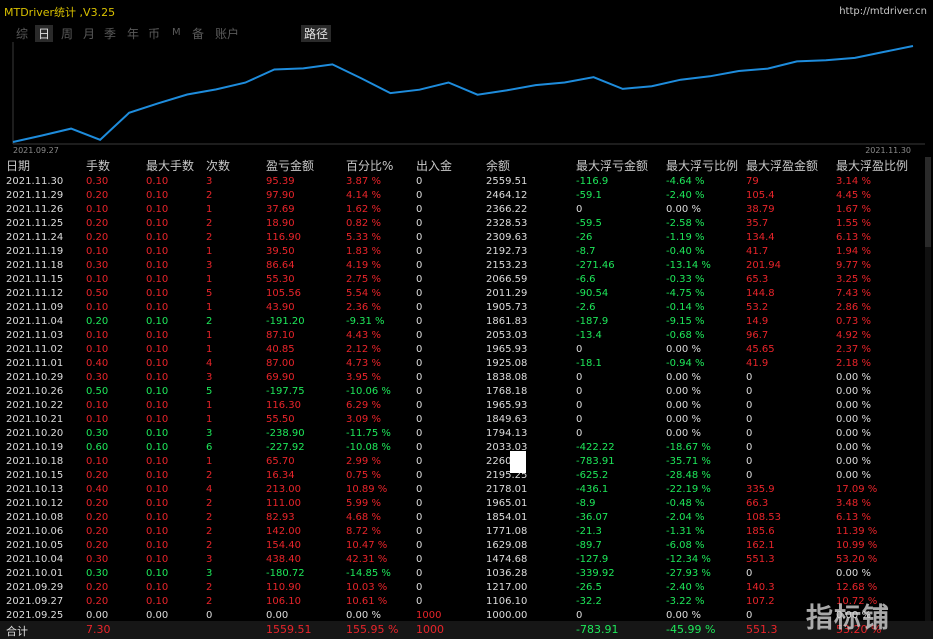  Describe the element at coordinates (507, 321) in the screenshot. I see `table-cell: 1861.83` at that location.